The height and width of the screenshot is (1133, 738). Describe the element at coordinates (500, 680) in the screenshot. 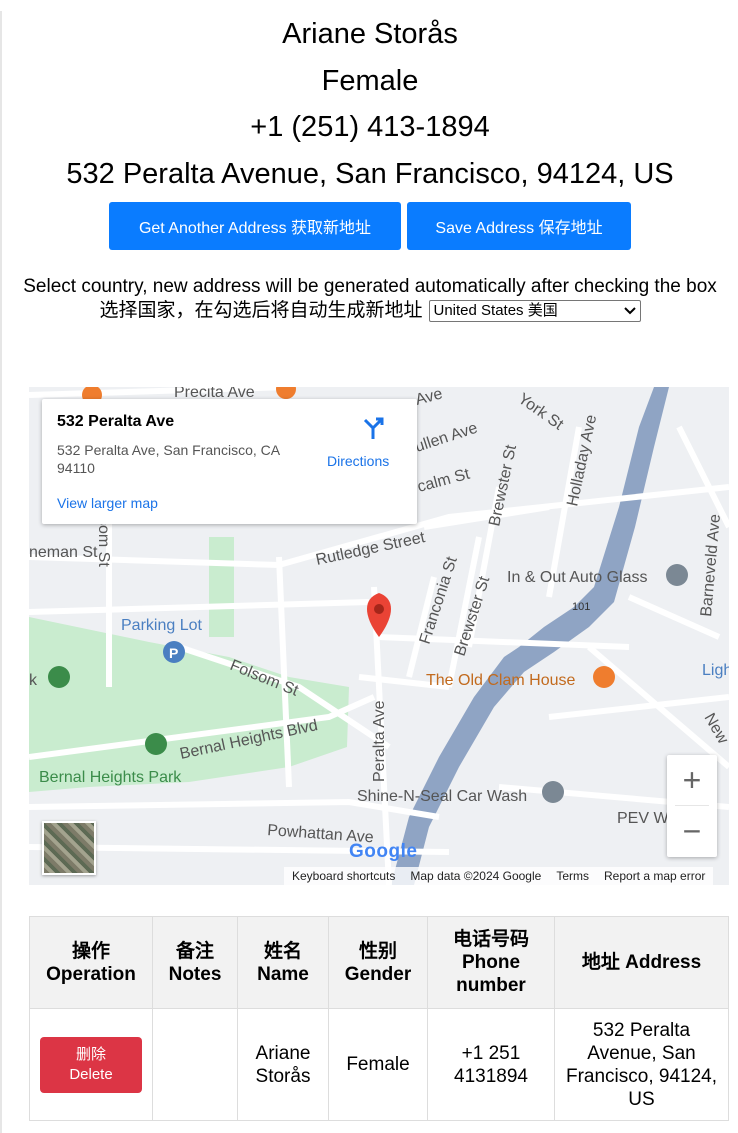

I see `street-label: The Old Clam House` at that location.